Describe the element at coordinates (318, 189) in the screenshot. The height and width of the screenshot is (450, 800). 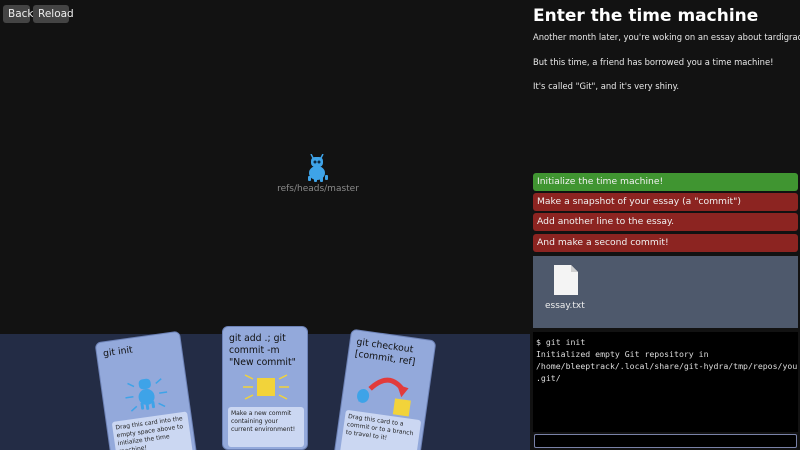
I see `ref-label: refs/heads/master` at that location.